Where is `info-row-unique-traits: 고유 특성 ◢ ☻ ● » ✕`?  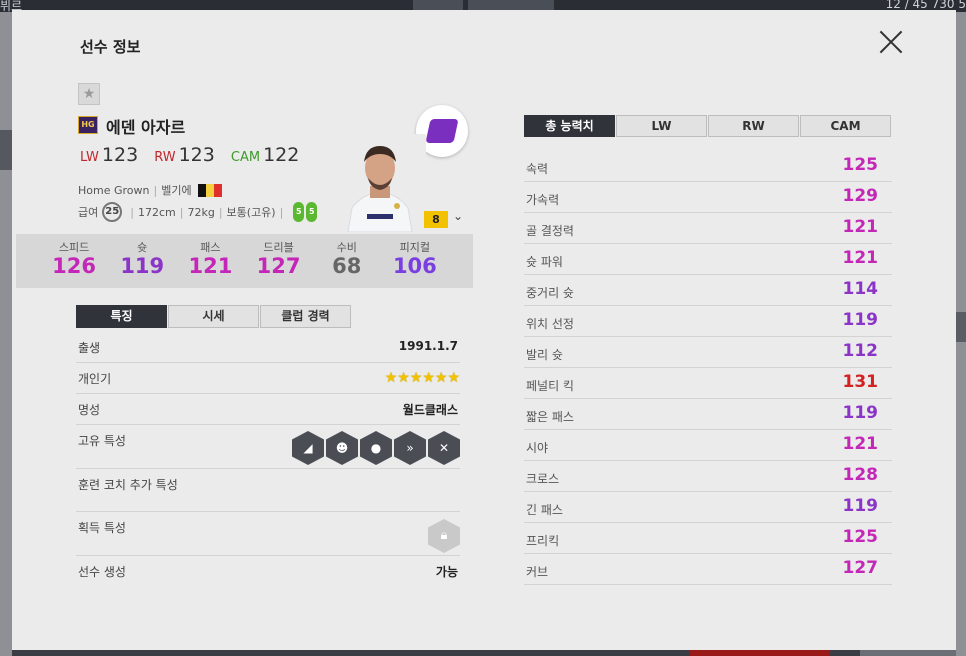 info-row-unique-traits: 고유 특성 ◢ ☻ ● » ✕ is located at coordinates (268, 447).